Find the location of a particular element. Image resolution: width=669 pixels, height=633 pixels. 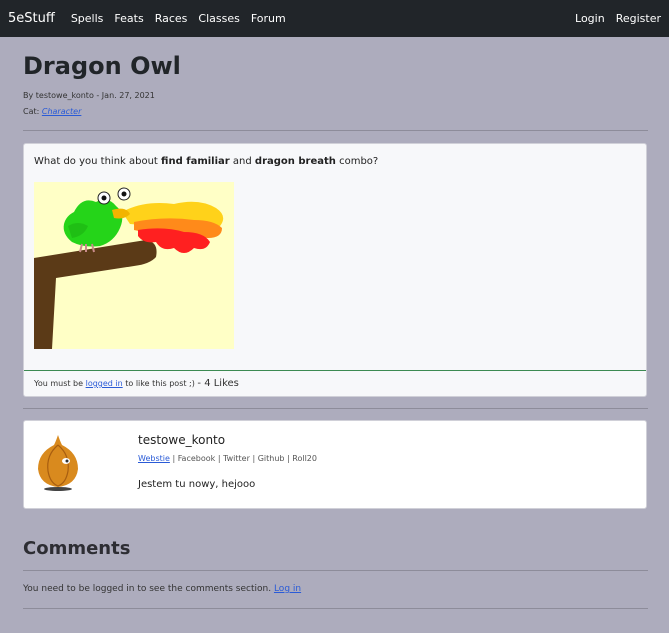

nav-right-group: Login Register is located at coordinates (618, 18).